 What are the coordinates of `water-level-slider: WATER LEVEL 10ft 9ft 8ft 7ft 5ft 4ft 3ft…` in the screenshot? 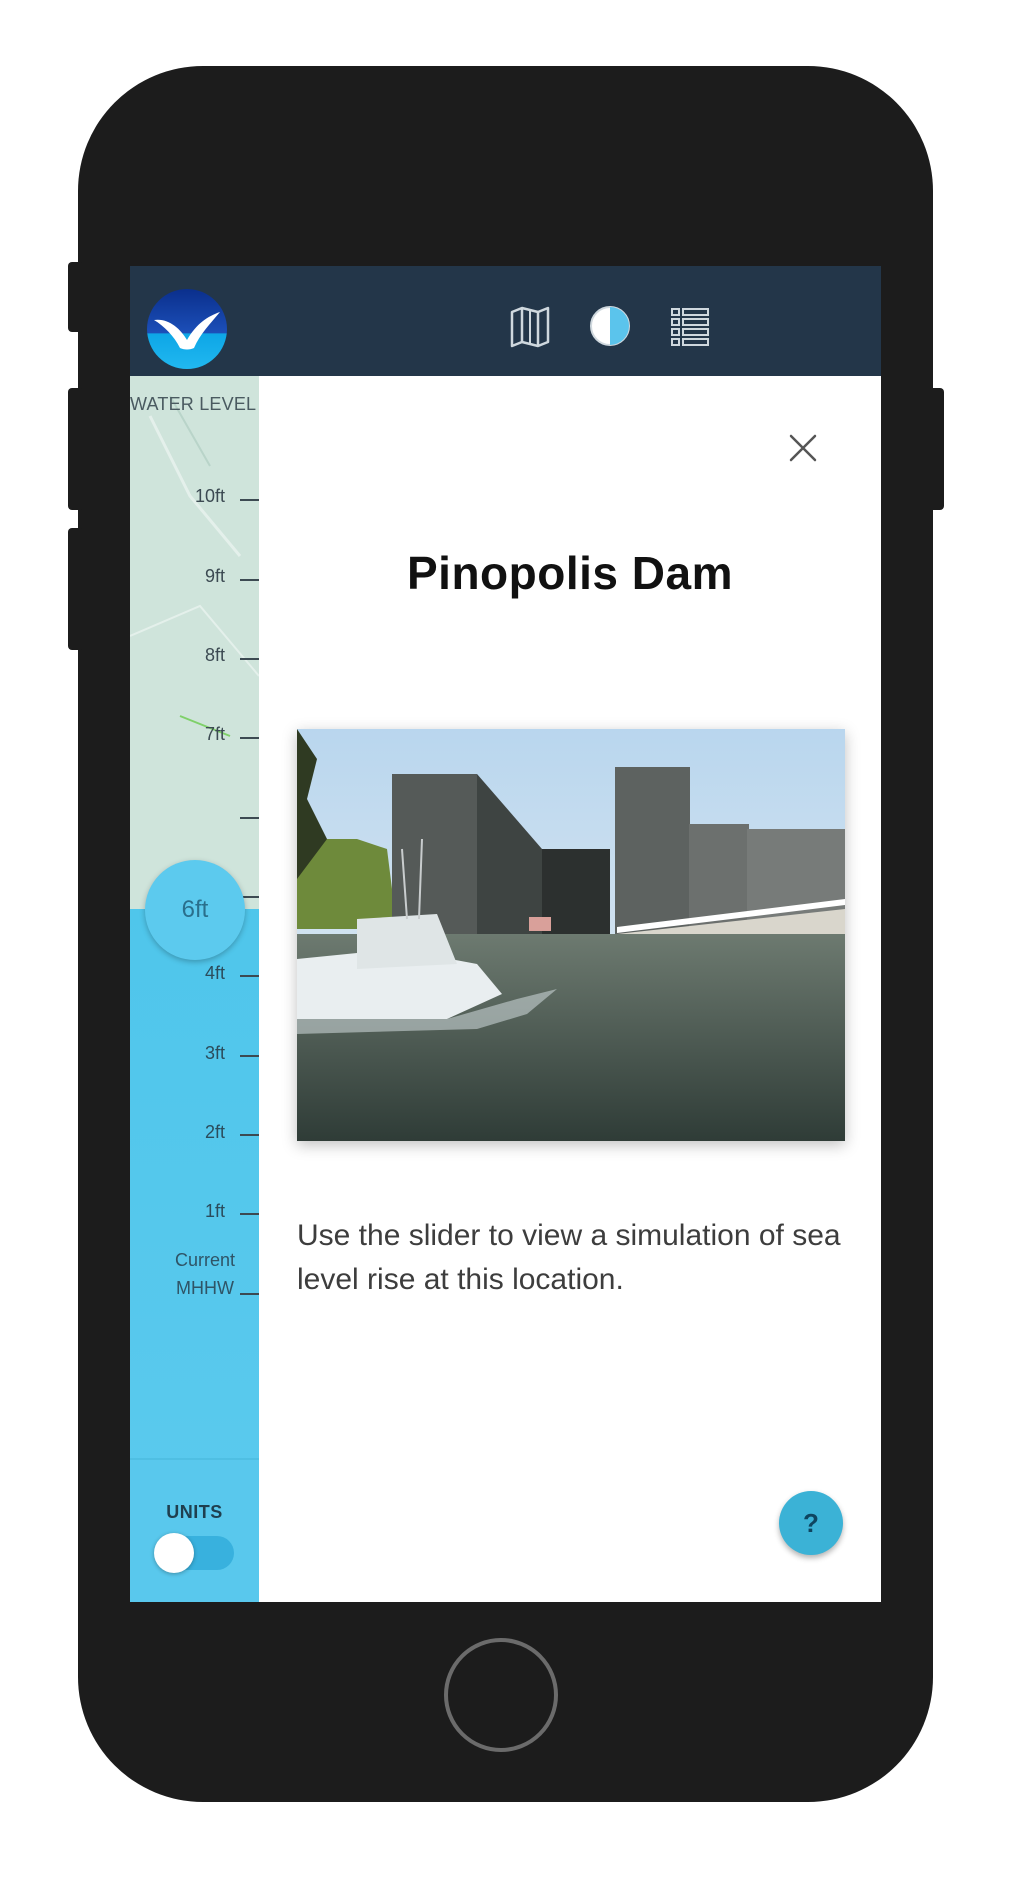 It's located at (194, 989).